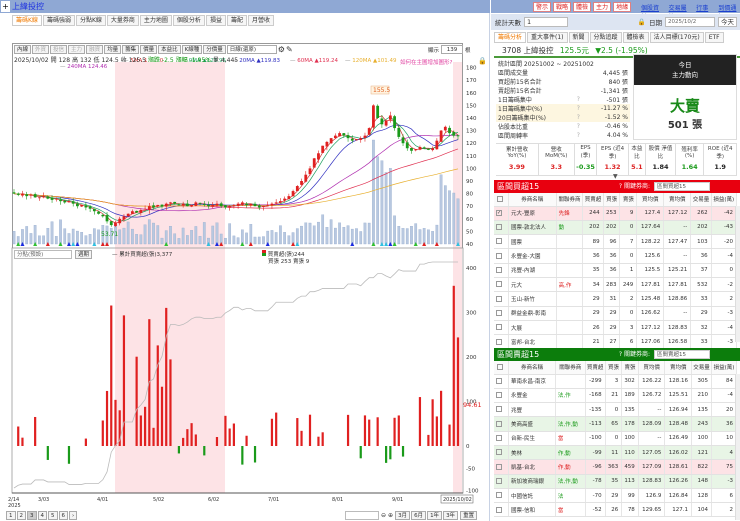  I want to click on broker-name: 美林, so click(532, 453).